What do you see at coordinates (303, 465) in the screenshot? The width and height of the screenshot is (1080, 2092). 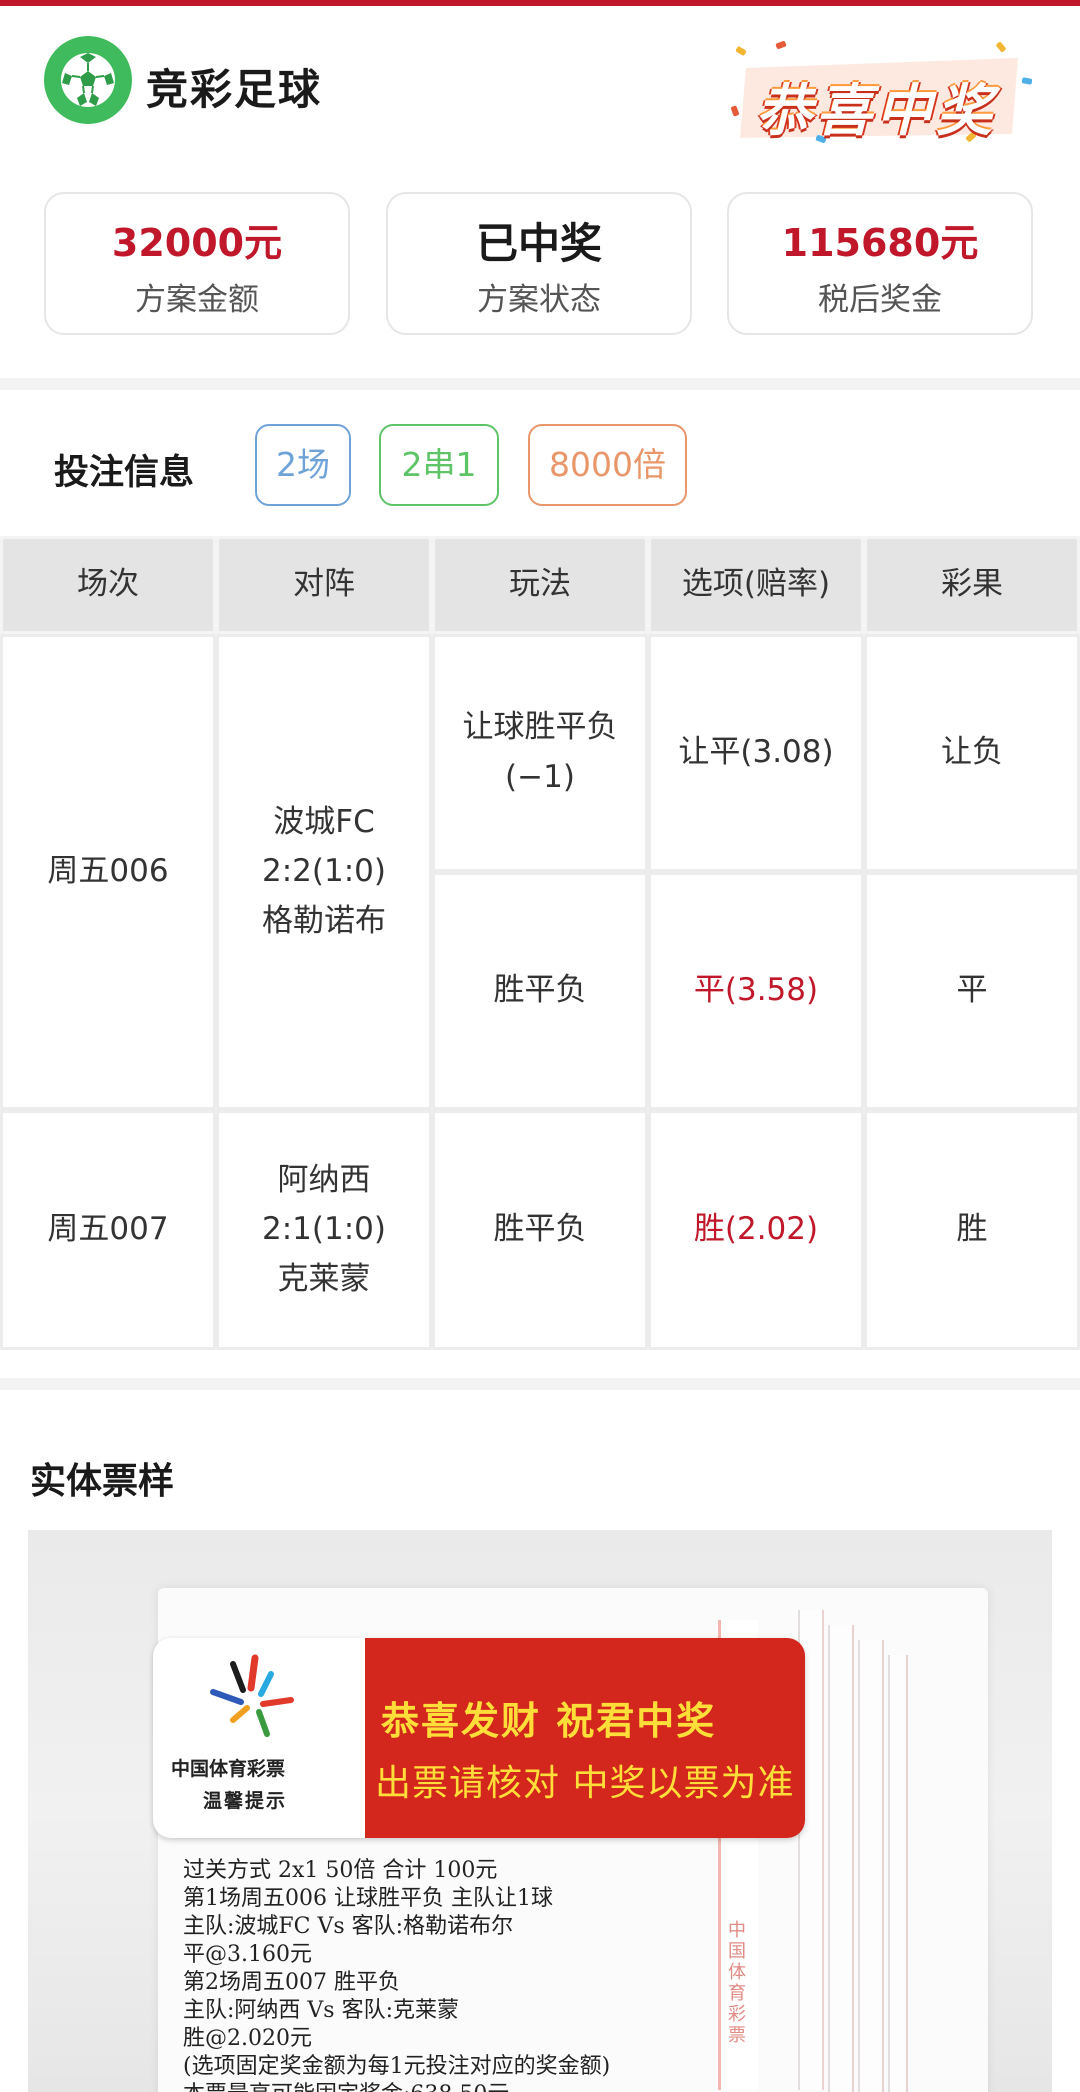 I see `tag-match-count: 2场` at bounding box center [303, 465].